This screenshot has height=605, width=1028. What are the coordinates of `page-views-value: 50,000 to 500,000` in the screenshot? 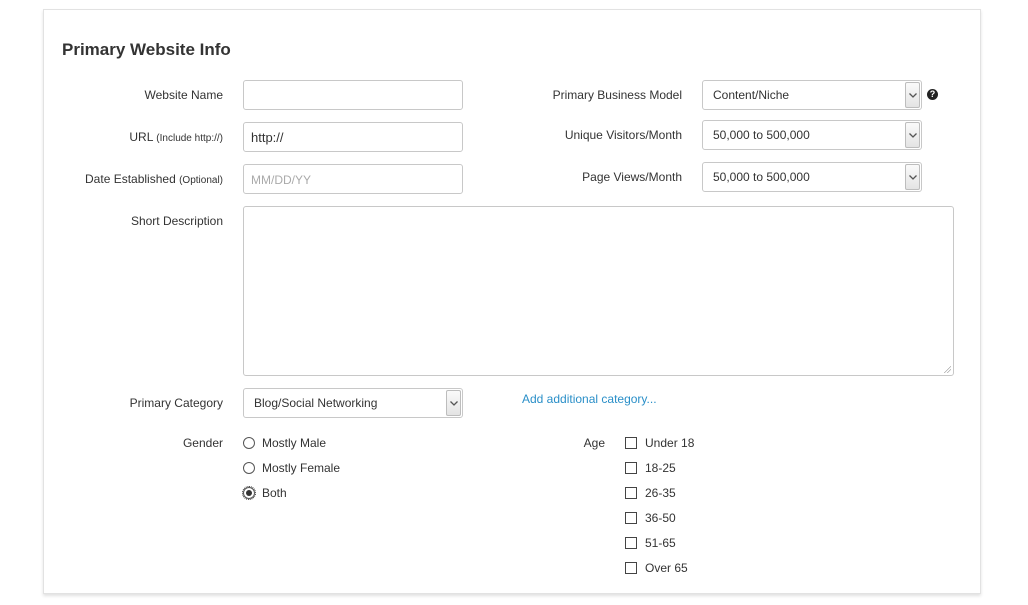 It's located at (761, 177).